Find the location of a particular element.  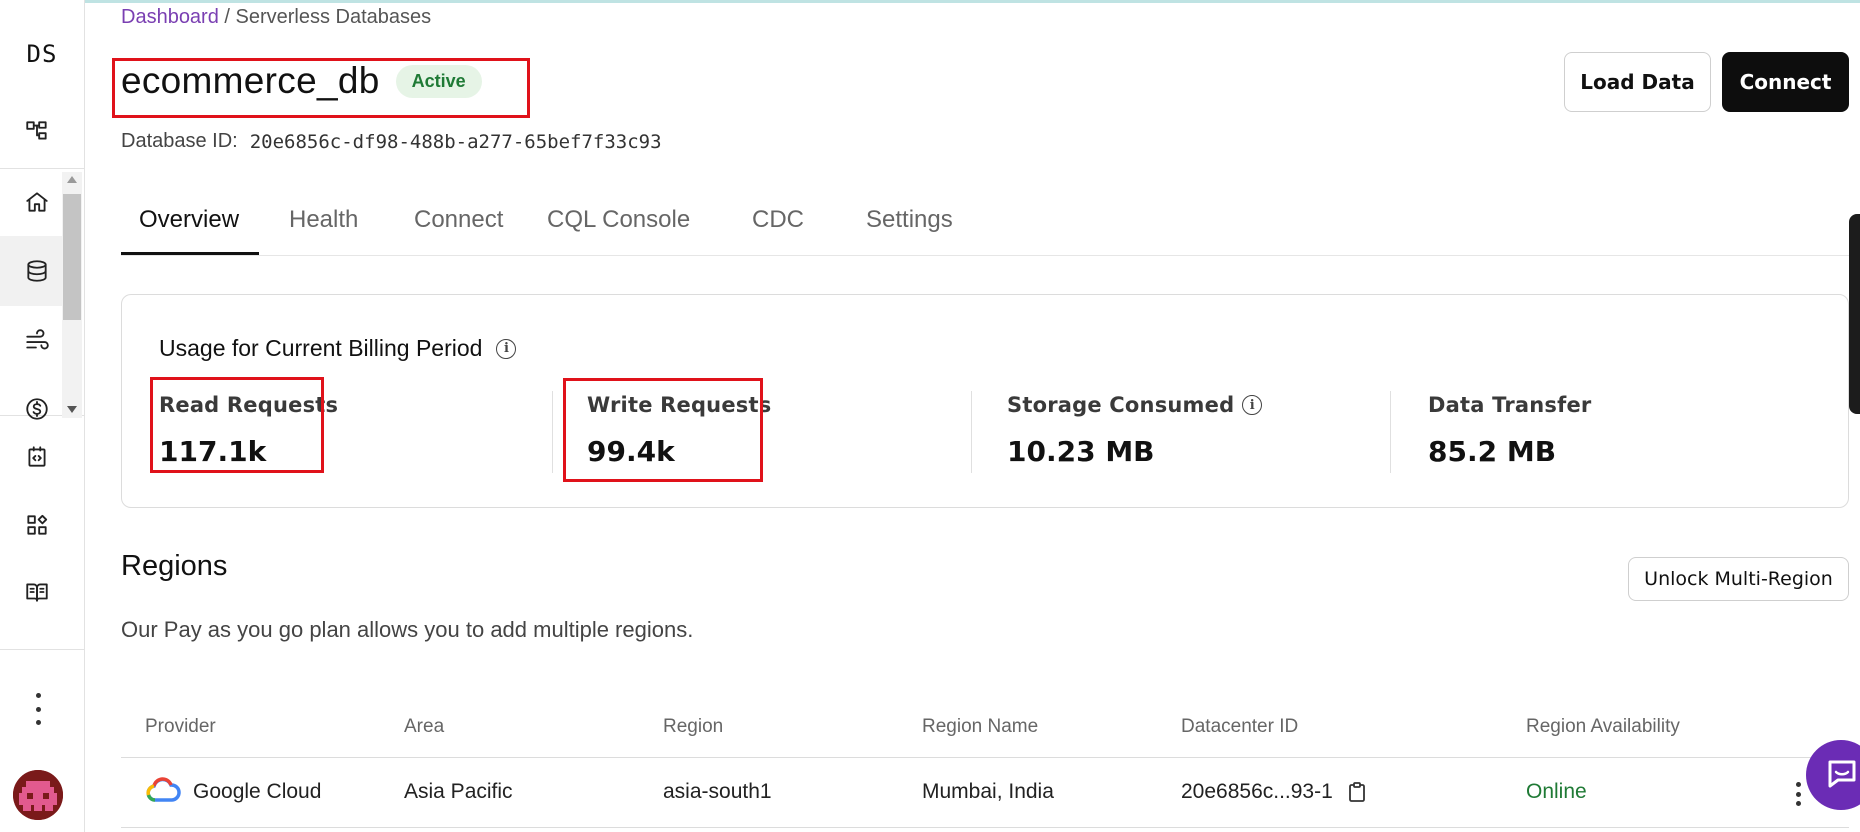

tab-connect: Connect is located at coordinates (458, 227).